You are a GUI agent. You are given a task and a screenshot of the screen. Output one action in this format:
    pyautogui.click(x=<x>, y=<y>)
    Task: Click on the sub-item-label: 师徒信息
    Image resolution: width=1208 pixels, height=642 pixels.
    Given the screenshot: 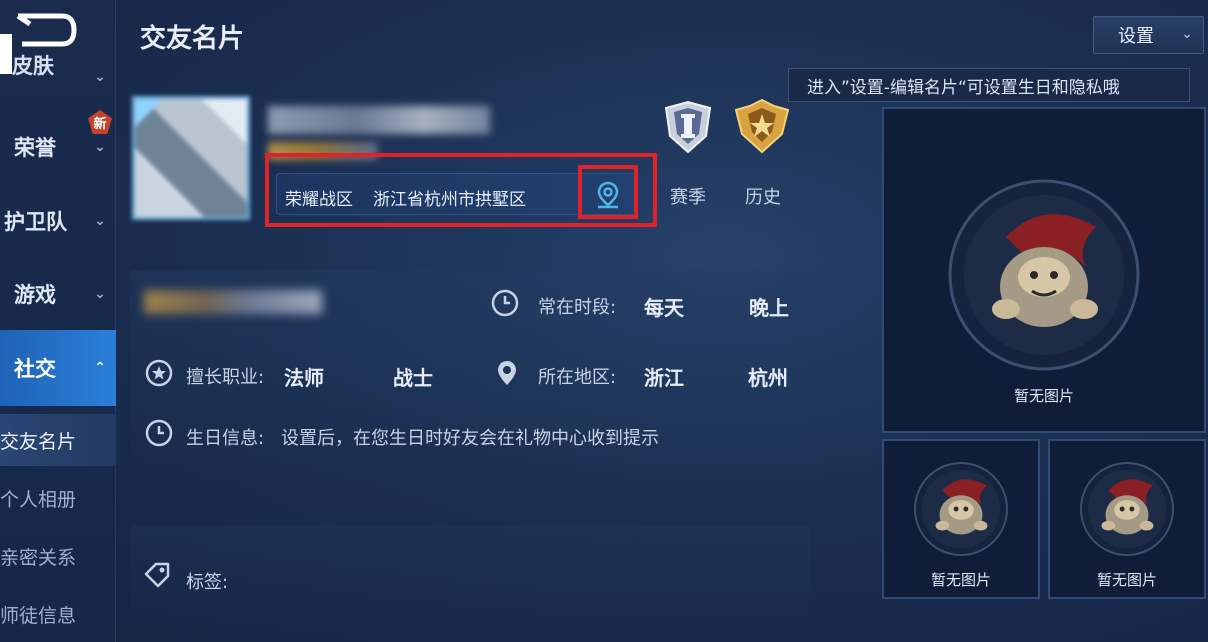 What is the action you would take?
    pyautogui.click(x=38, y=615)
    